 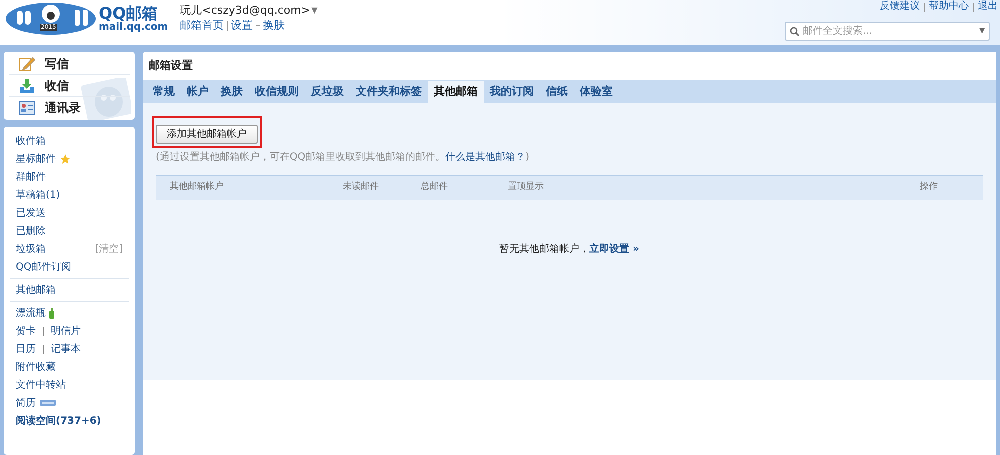 What do you see at coordinates (988, 7) in the screenshot?
I see `header-link: 退出` at bounding box center [988, 7].